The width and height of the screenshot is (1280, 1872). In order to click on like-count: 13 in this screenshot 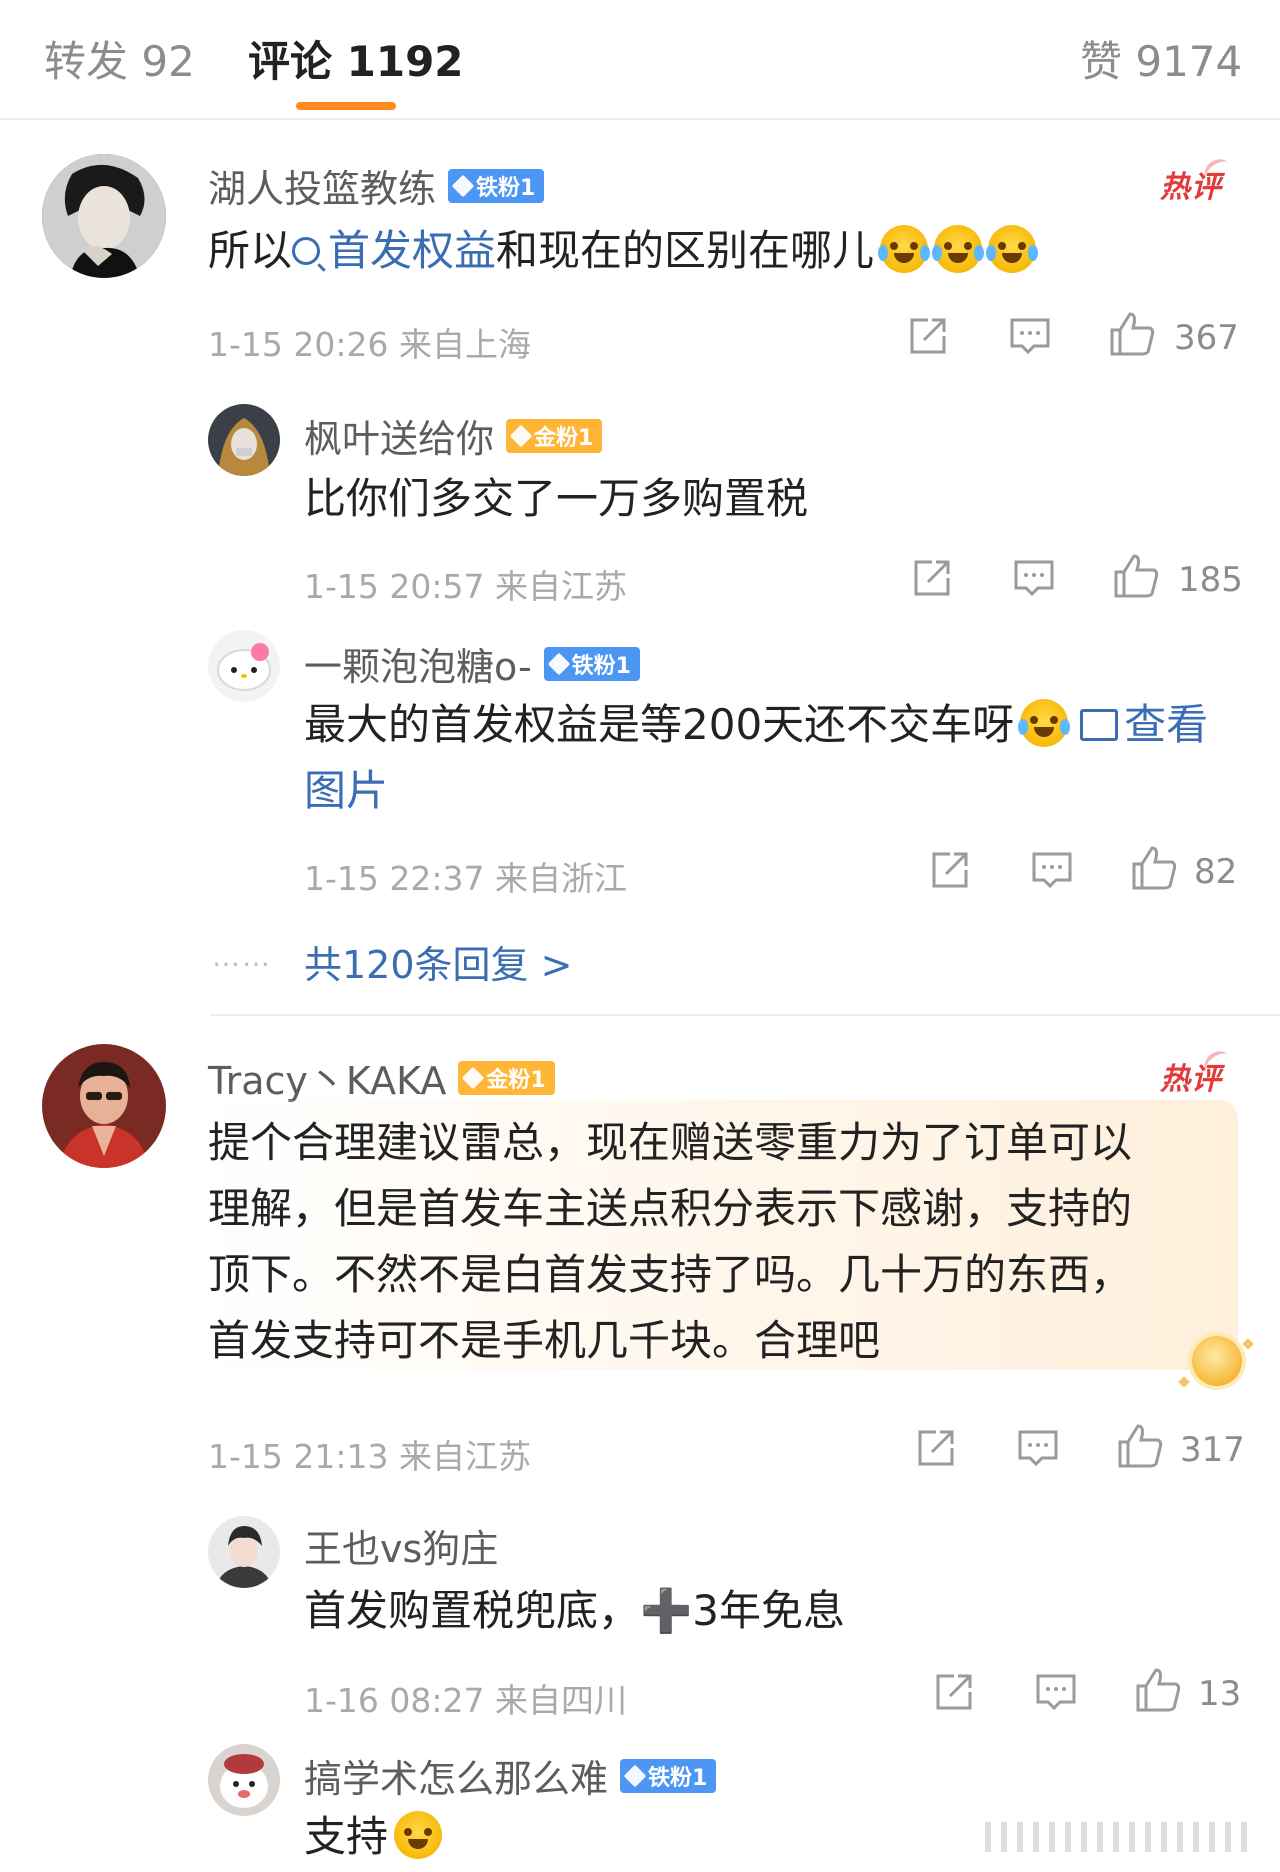, I will do `click(1220, 1694)`.